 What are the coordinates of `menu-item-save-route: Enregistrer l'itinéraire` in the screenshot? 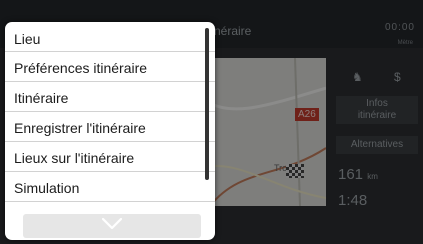 It's located at (110, 127).